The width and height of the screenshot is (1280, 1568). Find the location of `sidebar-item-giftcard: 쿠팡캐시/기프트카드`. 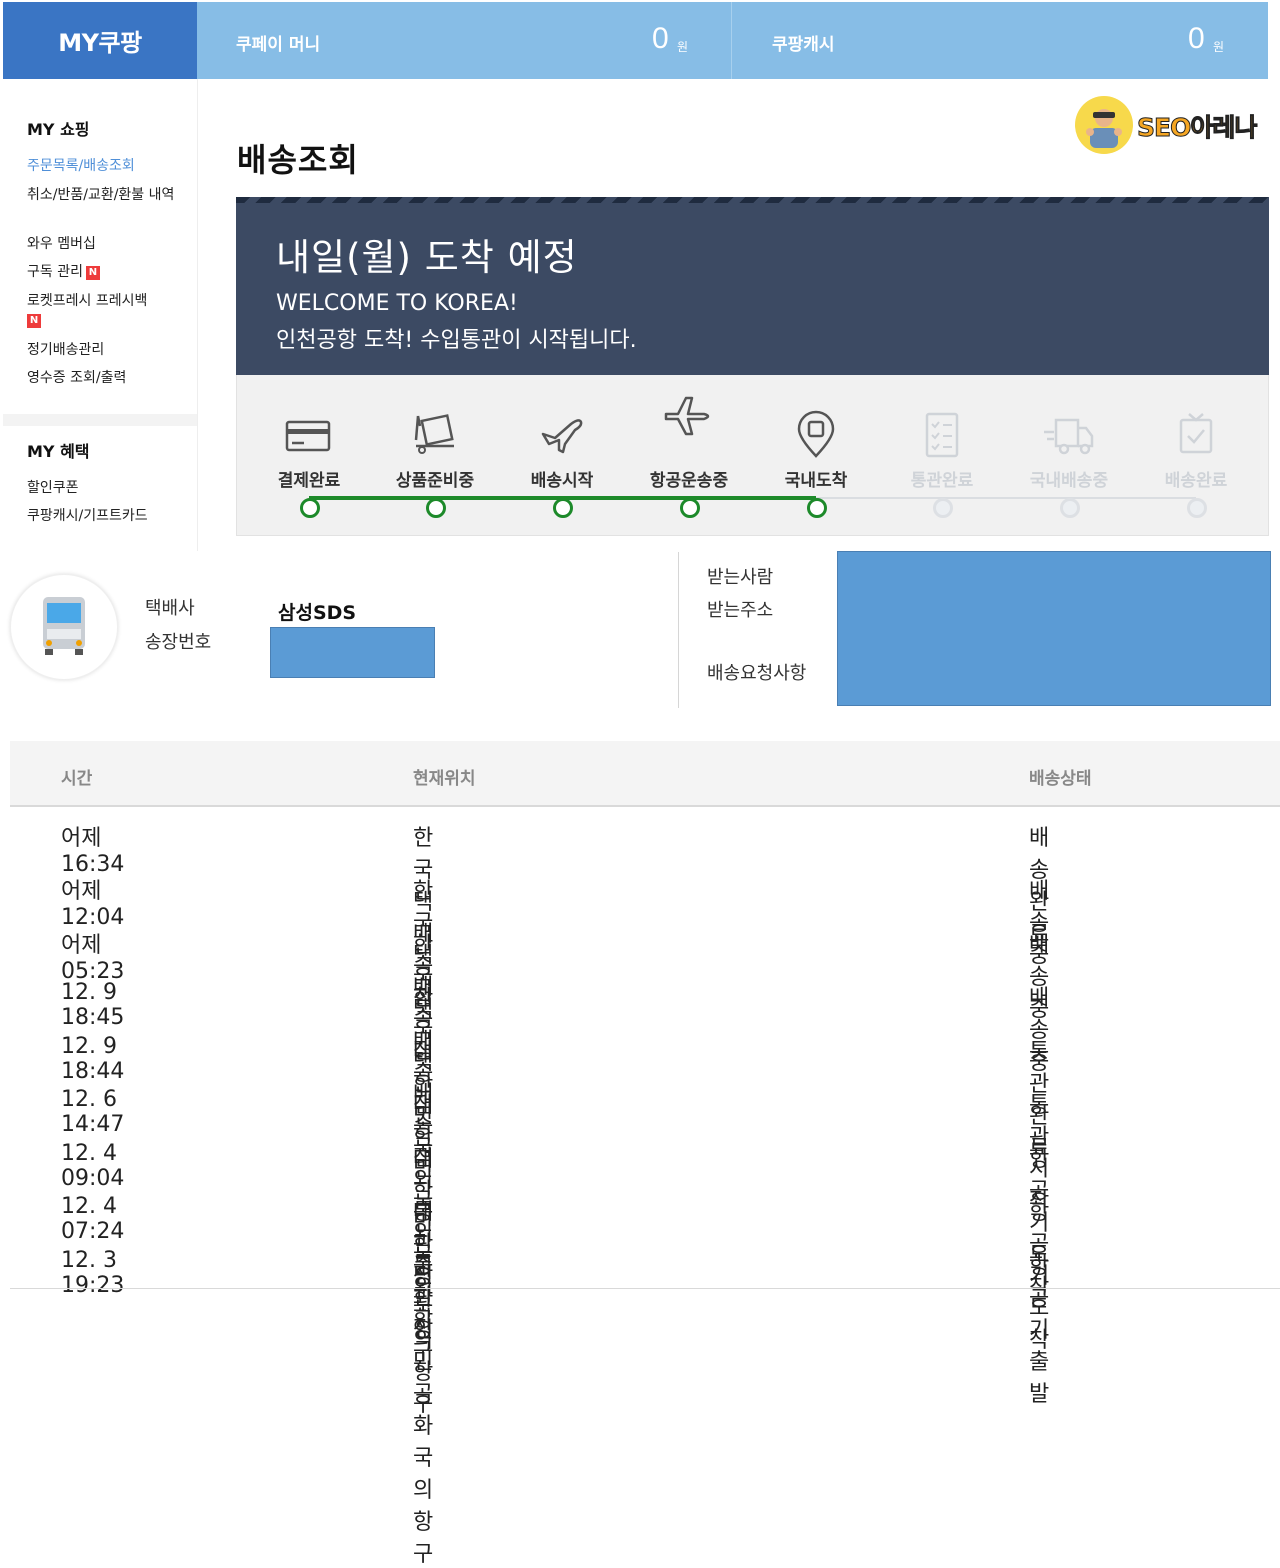

sidebar-item-giftcard: 쿠팡캐시/기프트카드 is located at coordinates (104, 516).